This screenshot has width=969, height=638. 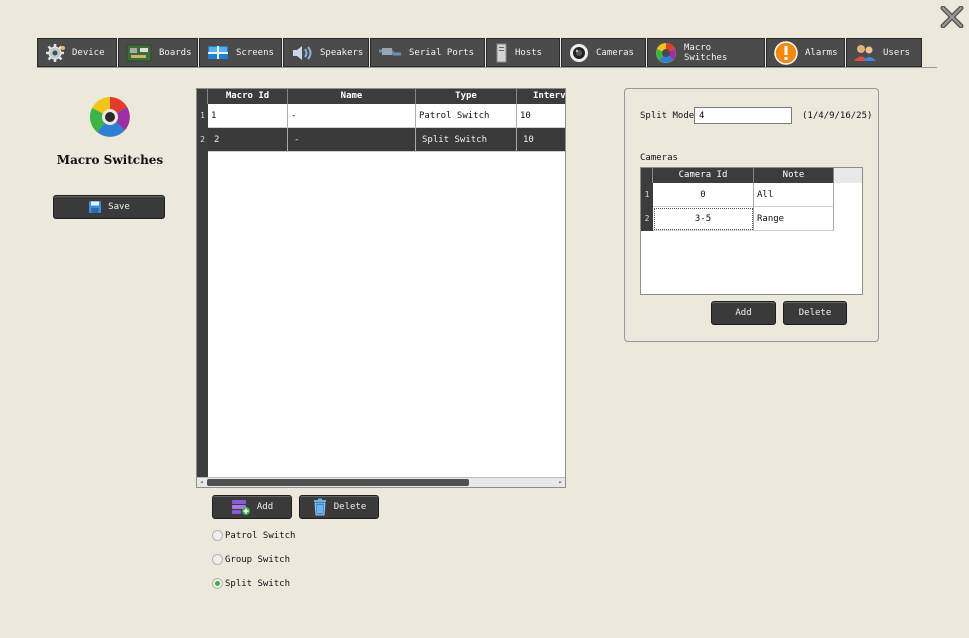 I want to click on toolbar-speakers: Speakers, so click(x=326, y=52).